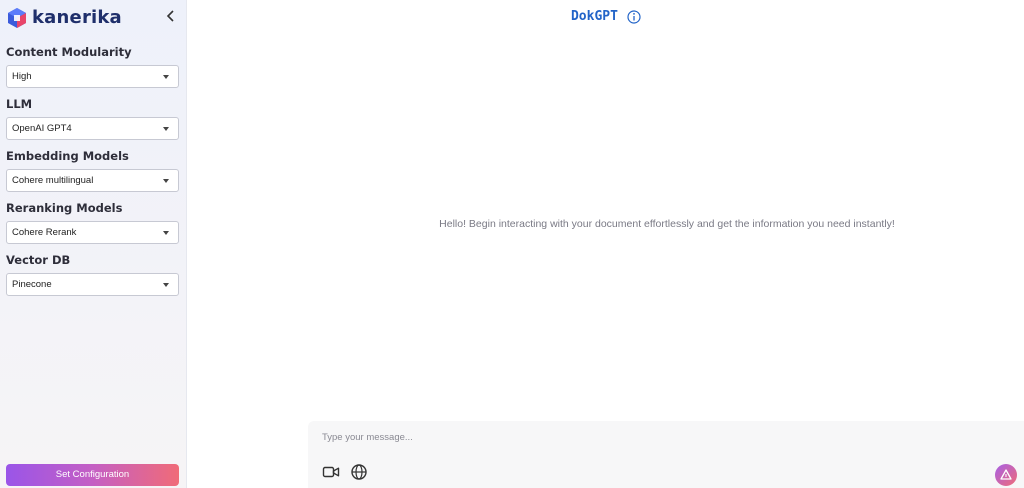  Describe the element at coordinates (359, 472) in the screenshot. I see `globe-icon` at that location.